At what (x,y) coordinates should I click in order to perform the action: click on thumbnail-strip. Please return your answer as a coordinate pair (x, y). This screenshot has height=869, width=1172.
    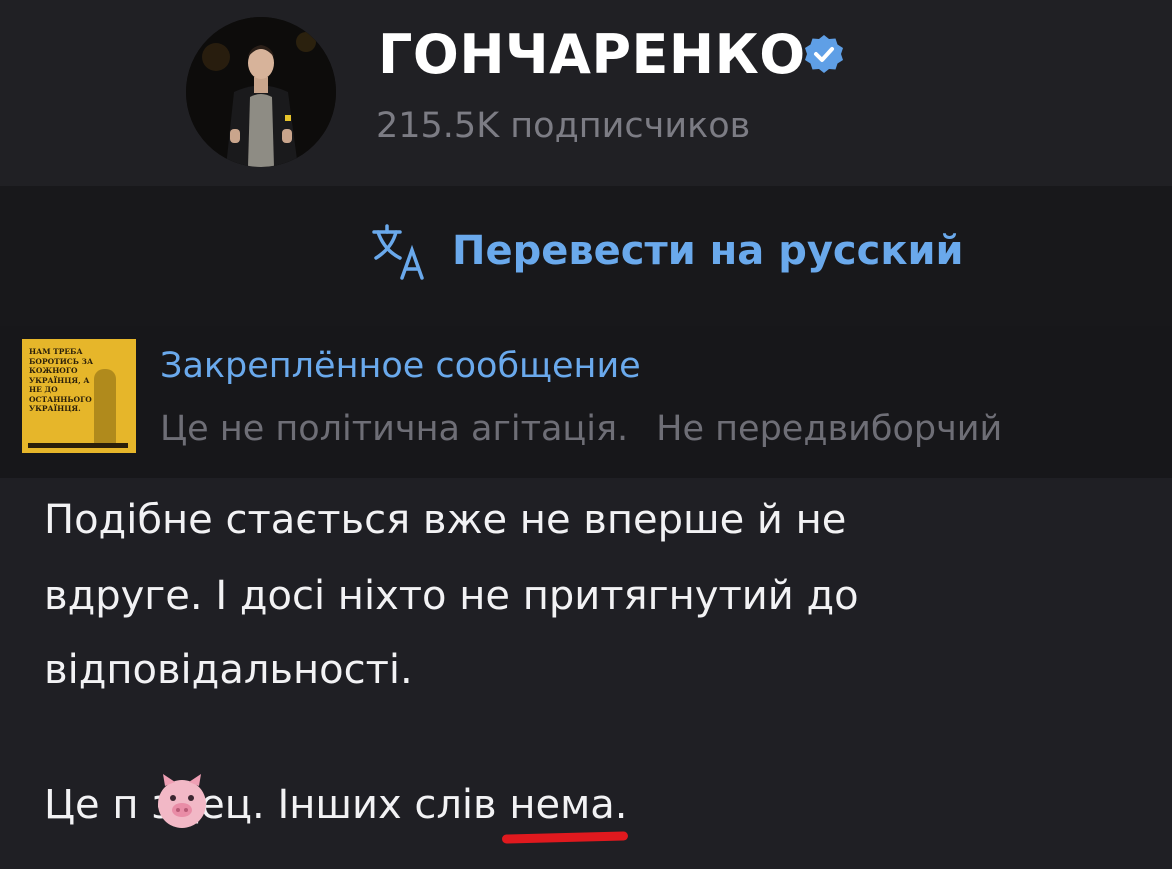
    Looking at the image, I should click on (78, 445).